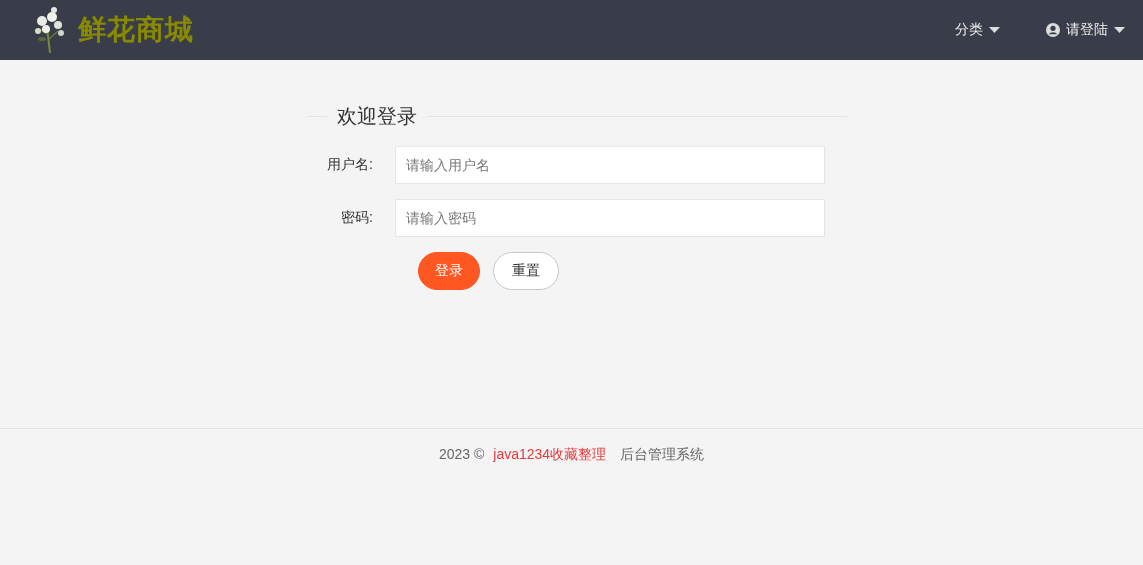 Image resolution: width=1143 pixels, height=565 pixels. What do you see at coordinates (136, 30) in the screenshot?
I see `brand-title: 鲜花商城` at bounding box center [136, 30].